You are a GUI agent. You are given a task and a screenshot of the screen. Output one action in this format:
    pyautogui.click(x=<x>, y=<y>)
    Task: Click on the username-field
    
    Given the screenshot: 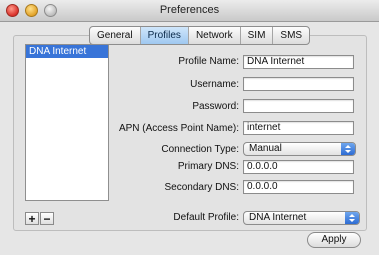 What is the action you would take?
    pyautogui.click(x=298, y=84)
    